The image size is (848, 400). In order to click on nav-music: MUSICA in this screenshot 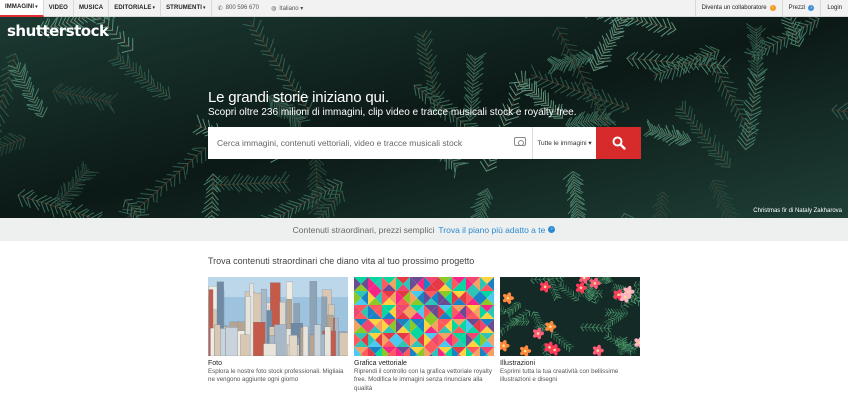, I will do `click(92, 8)`.